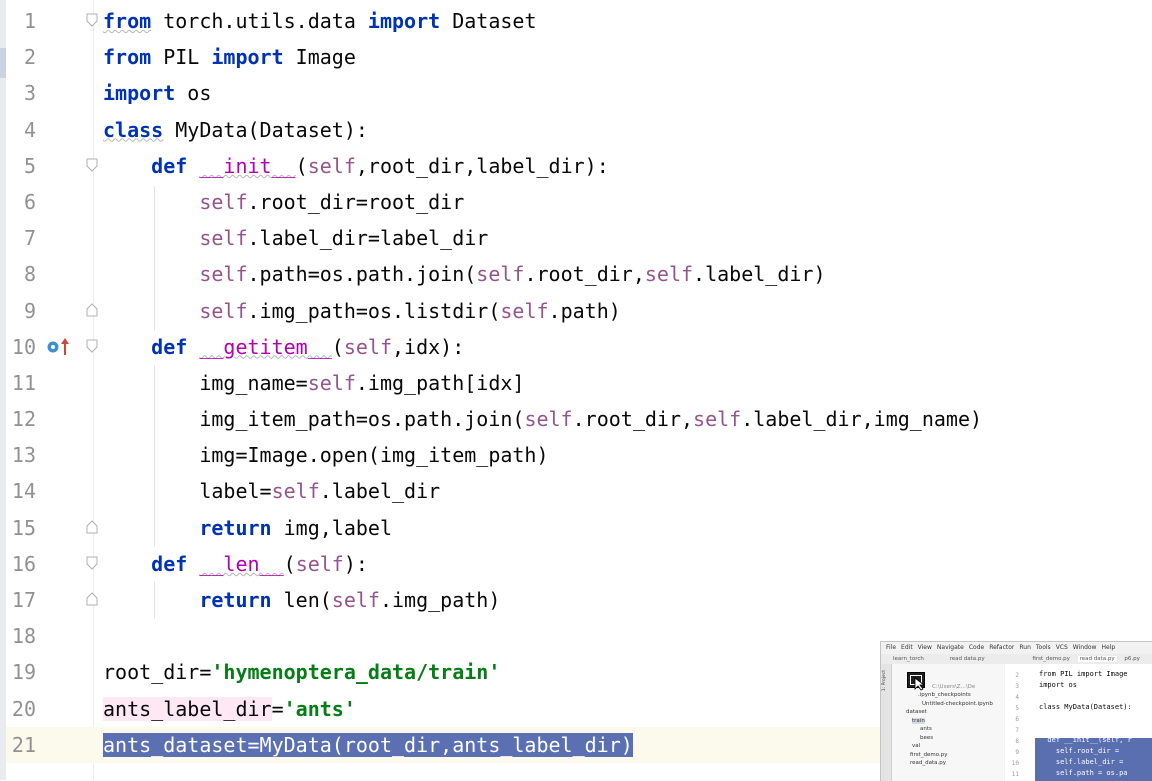 Image resolution: width=1152 pixels, height=781 pixels. I want to click on code-text: def __getitem__(self,idx):, so click(283, 347).